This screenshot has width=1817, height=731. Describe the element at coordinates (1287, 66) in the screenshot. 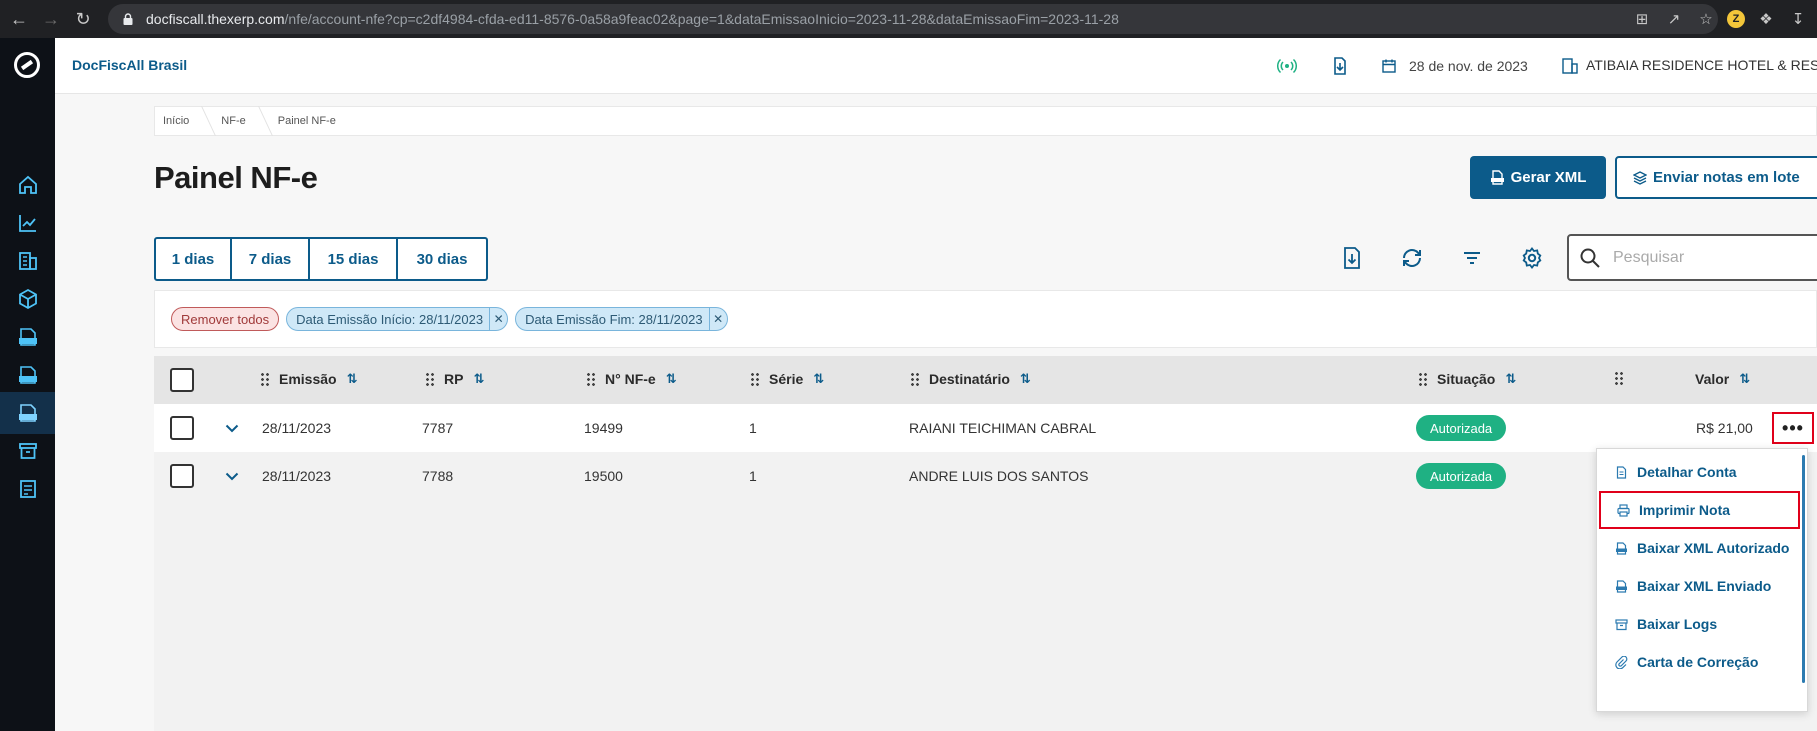

I see `connection-status-icon` at that location.